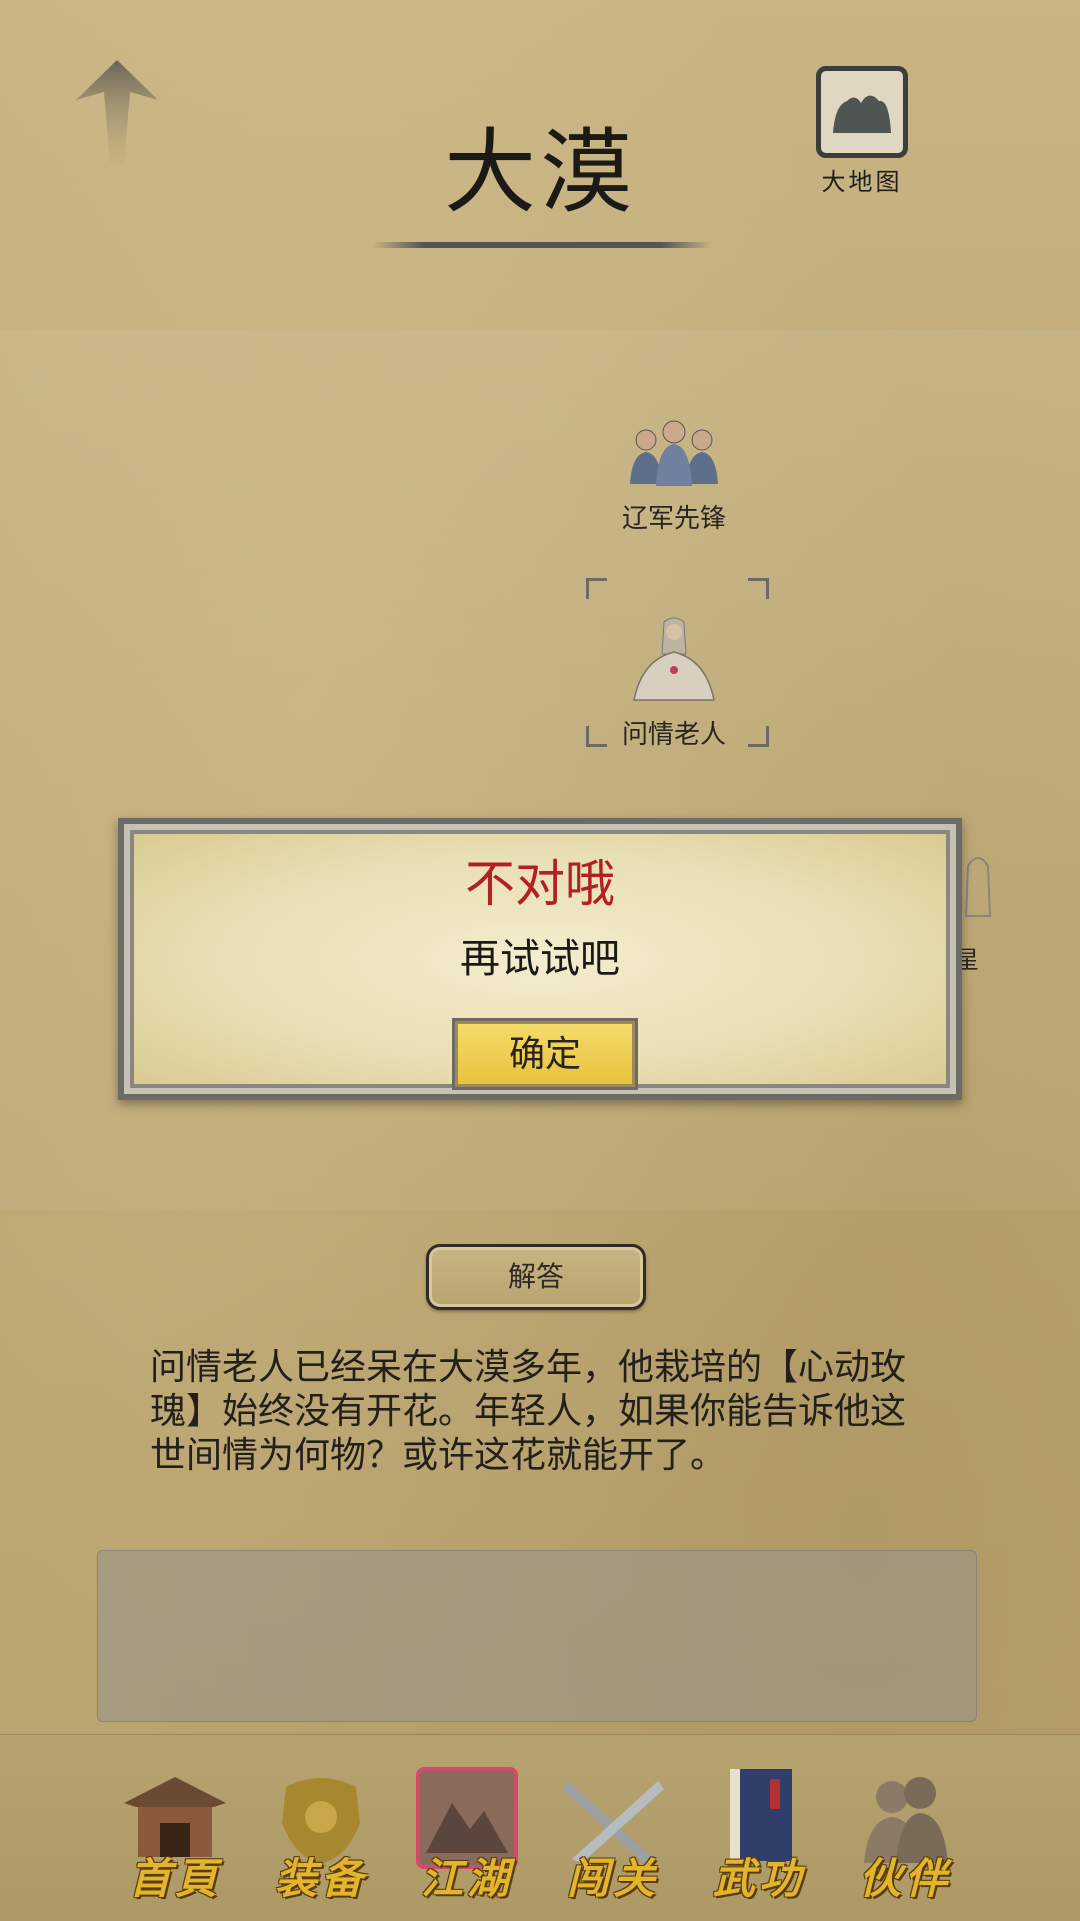 This screenshot has width=1080, height=1921. What do you see at coordinates (539, 172) in the screenshot?
I see `page-title: 大漠` at bounding box center [539, 172].